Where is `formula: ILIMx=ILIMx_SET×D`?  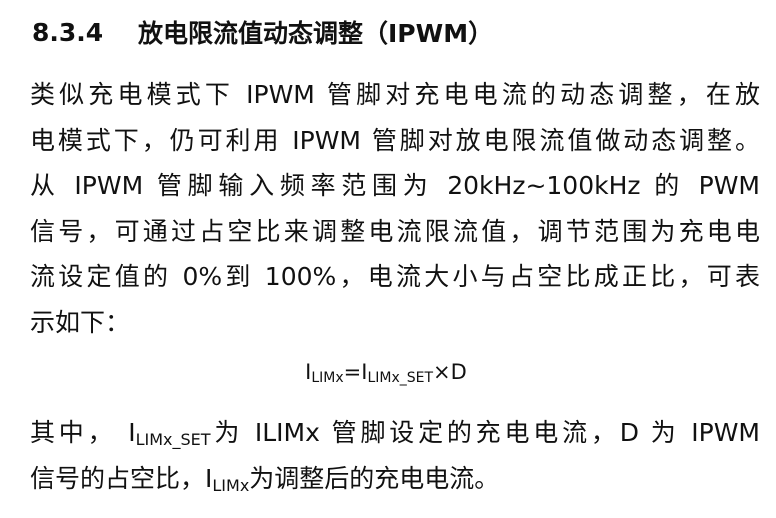
formula: ILIMx=ILIMx_SET×D is located at coordinates (388, 373).